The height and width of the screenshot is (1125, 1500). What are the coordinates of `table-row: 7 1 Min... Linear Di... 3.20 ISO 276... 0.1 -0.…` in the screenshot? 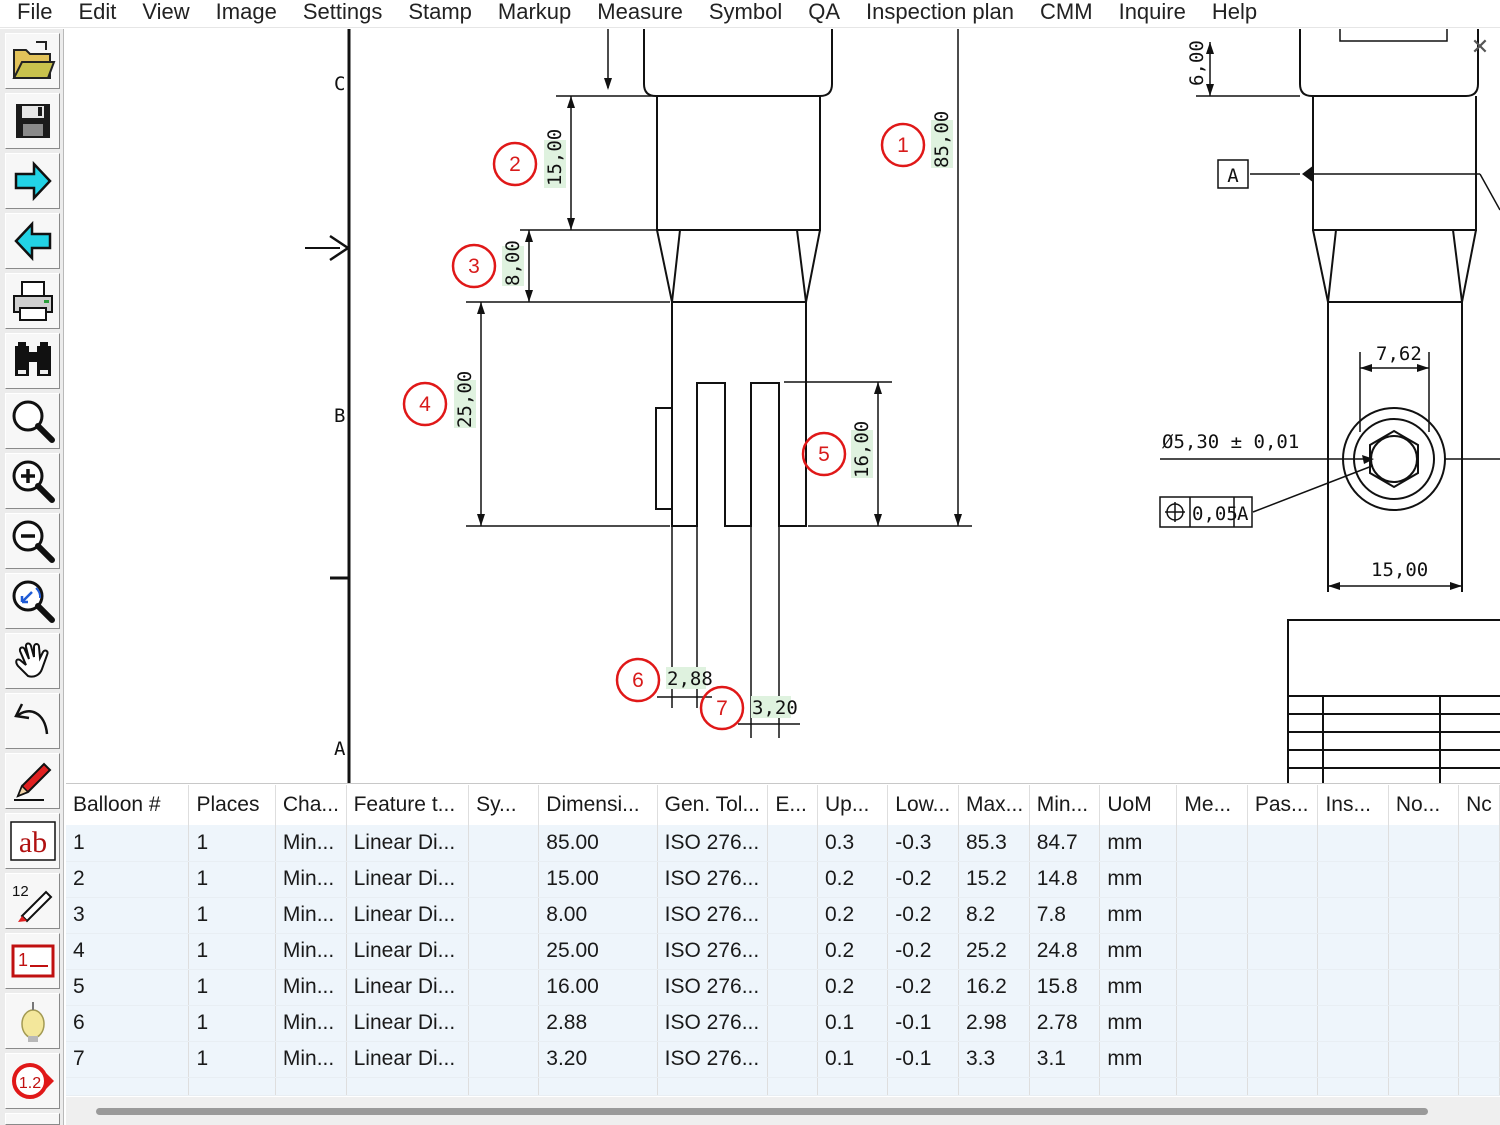 It's located at (783, 1059).